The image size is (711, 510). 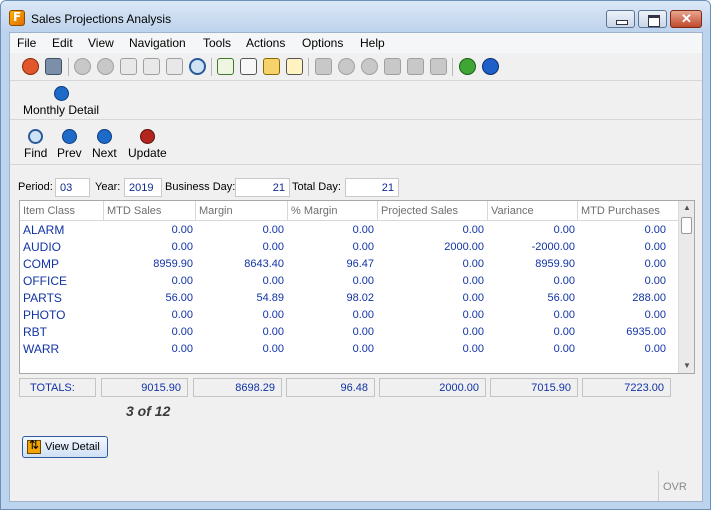 I want to click on view-detail-icon, so click(x=34, y=446).